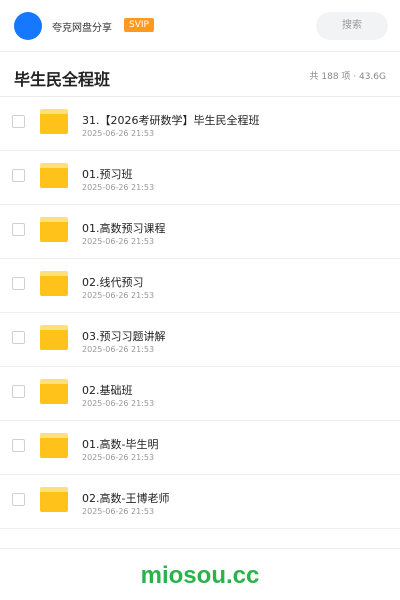 Image resolution: width=400 pixels, height=600 pixels. I want to click on list-item: 01.高数-毕生明 2025-06-26 21:53, so click(200, 448).